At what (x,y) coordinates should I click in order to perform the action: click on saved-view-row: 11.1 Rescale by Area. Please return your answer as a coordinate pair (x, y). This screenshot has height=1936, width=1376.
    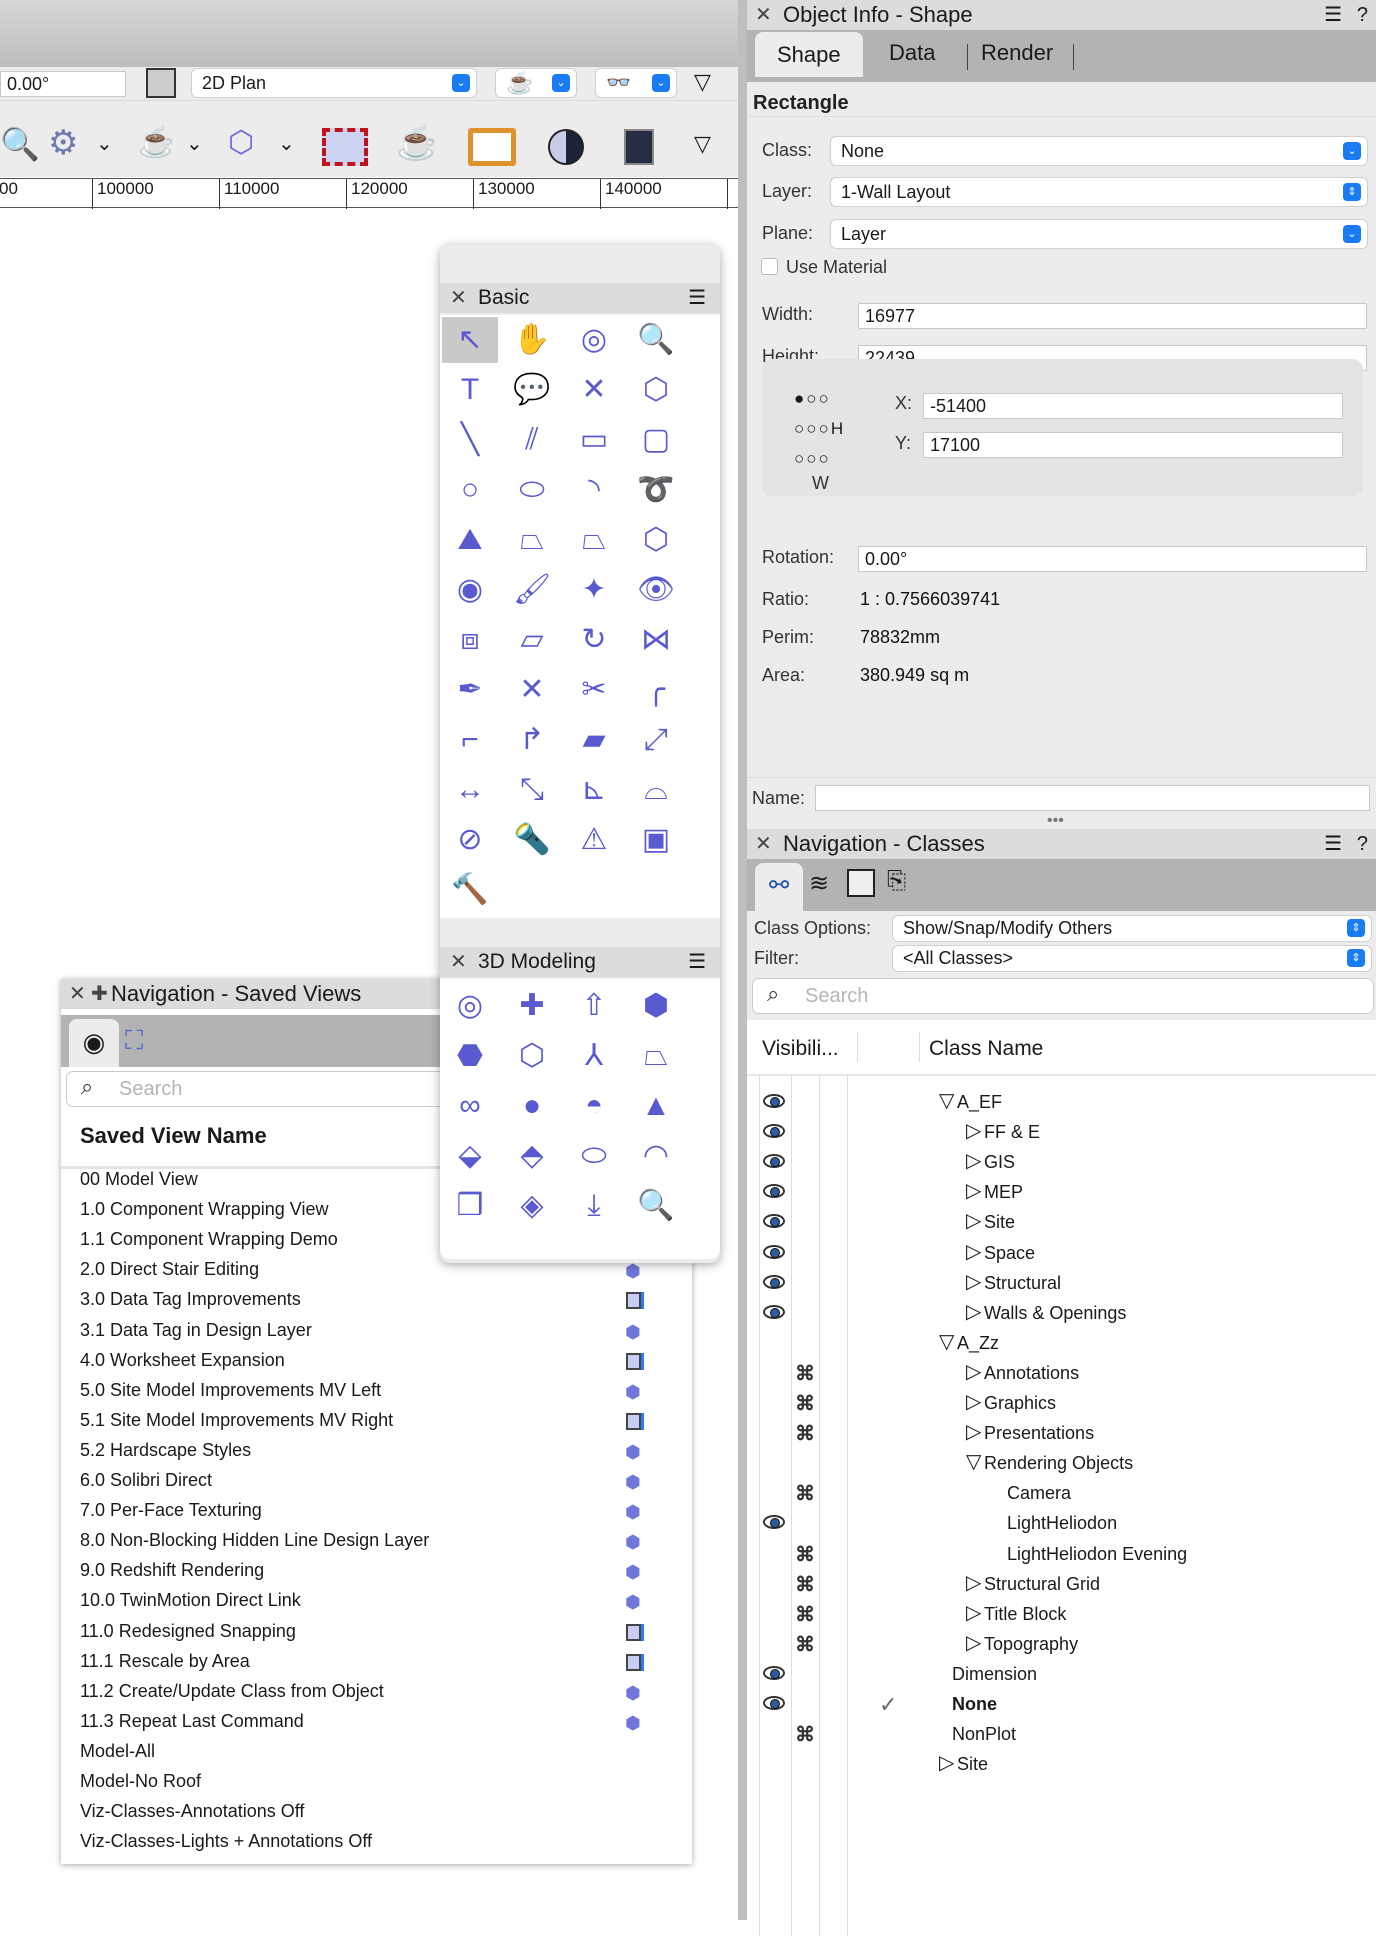
    Looking at the image, I should click on (380, 1665).